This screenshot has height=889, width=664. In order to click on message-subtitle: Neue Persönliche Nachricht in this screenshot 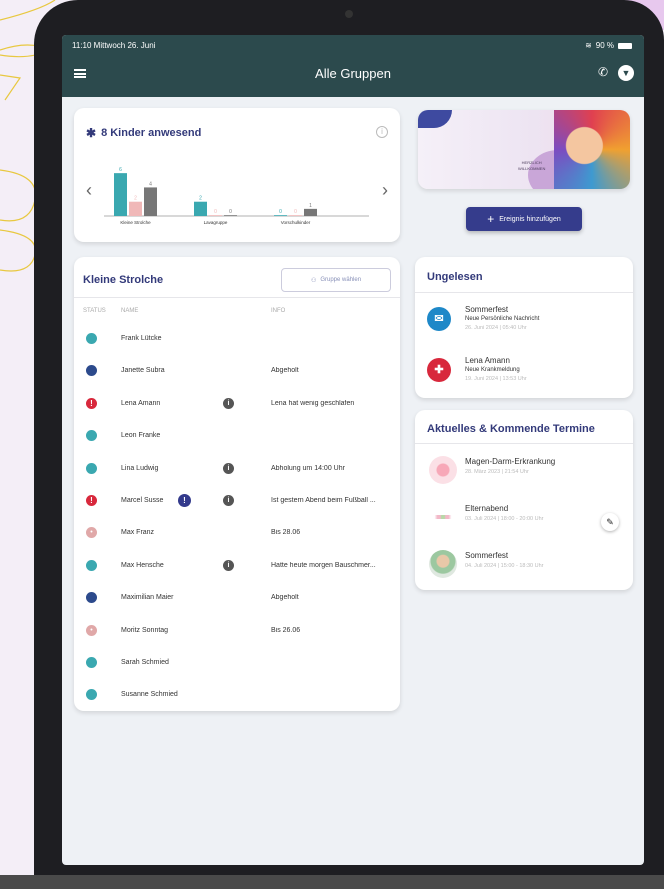, I will do `click(502, 319)`.